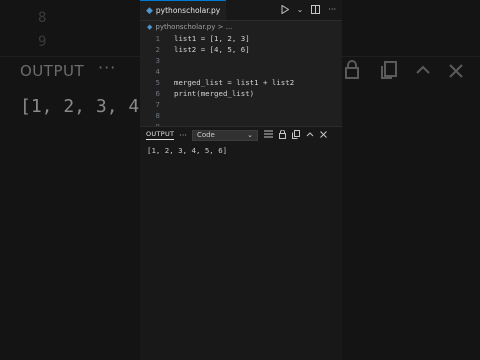 The width and height of the screenshot is (480, 360). Describe the element at coordinates (157, 115) in the screenshot. I see `line-number: 8` at that location.